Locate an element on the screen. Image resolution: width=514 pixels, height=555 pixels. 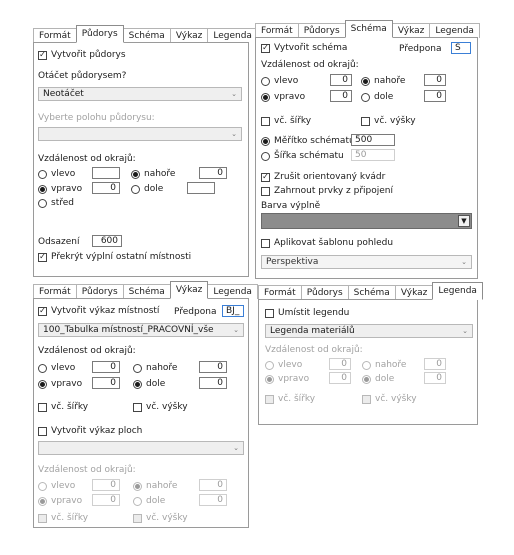
cover-checkbox: ✓ Překrýt výplní ostatní místnosti is located at coordinates (114, 257).